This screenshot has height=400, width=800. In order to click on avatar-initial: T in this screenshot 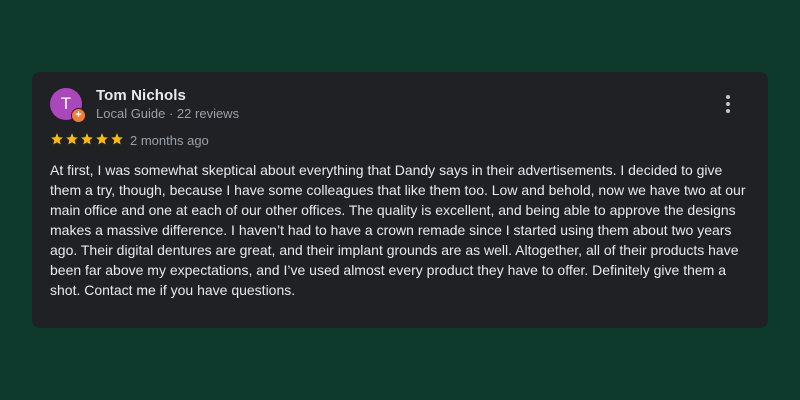, I will do `click(66, 103)`.